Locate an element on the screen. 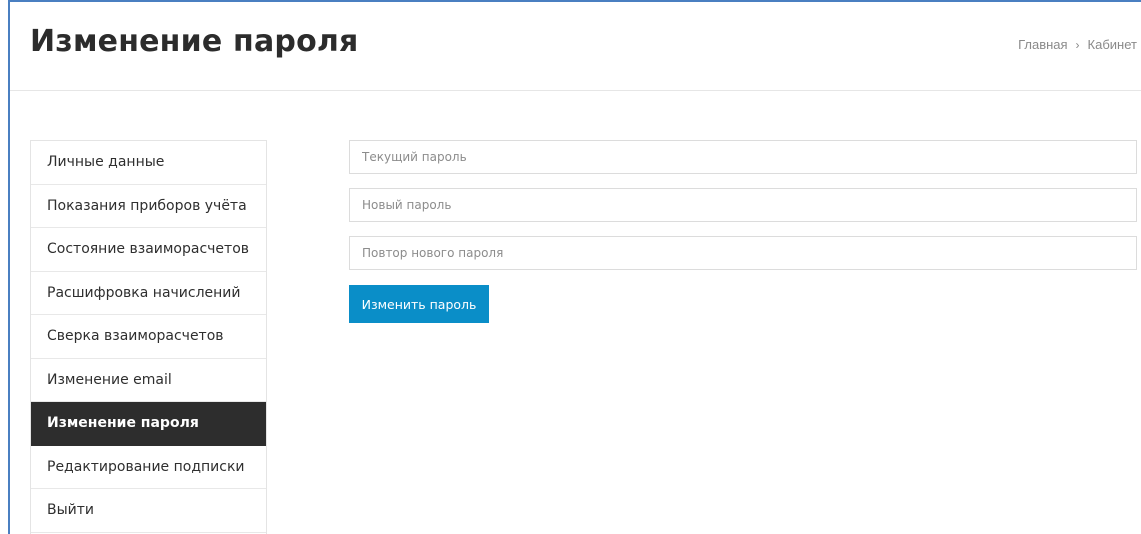 The width and height of the screenshot is (1141, 534). breadcrumb: Главная › Кабинет is located at coordinates (1077, 44).